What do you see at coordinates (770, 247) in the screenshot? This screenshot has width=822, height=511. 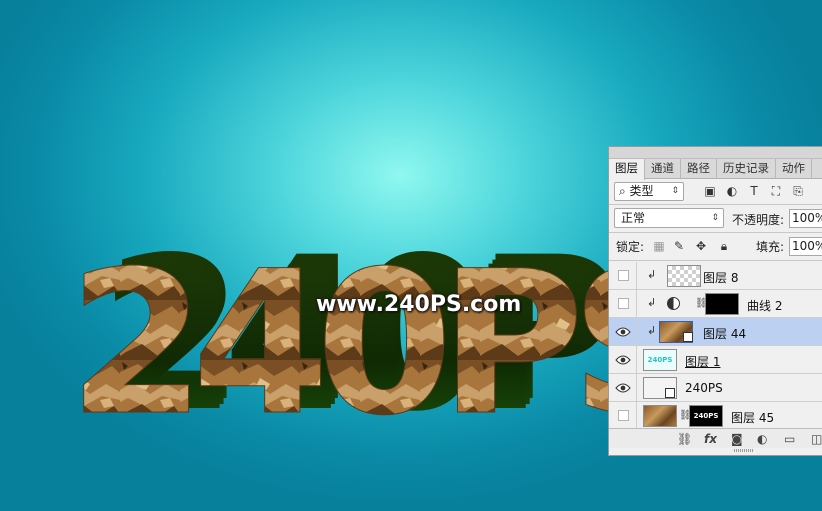 I see `fill-label: 填充:` at bounding box center [770, 247].